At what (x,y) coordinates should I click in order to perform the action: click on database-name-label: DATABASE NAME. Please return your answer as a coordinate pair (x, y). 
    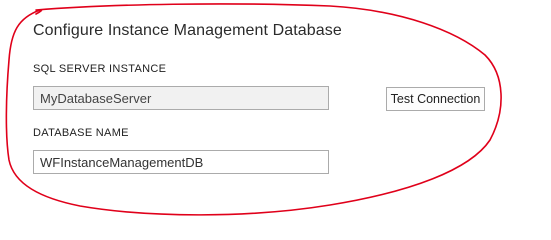
    Looking at the image, I should click on (81, 133).